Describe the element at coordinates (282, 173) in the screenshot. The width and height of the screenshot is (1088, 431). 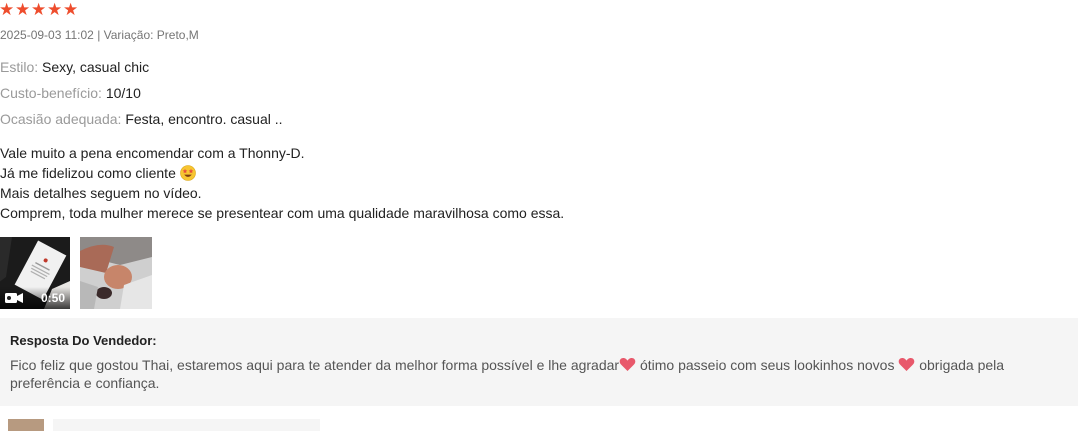
I see `review-line-with-emoji: Já me fidelizou como cliente` at that location.